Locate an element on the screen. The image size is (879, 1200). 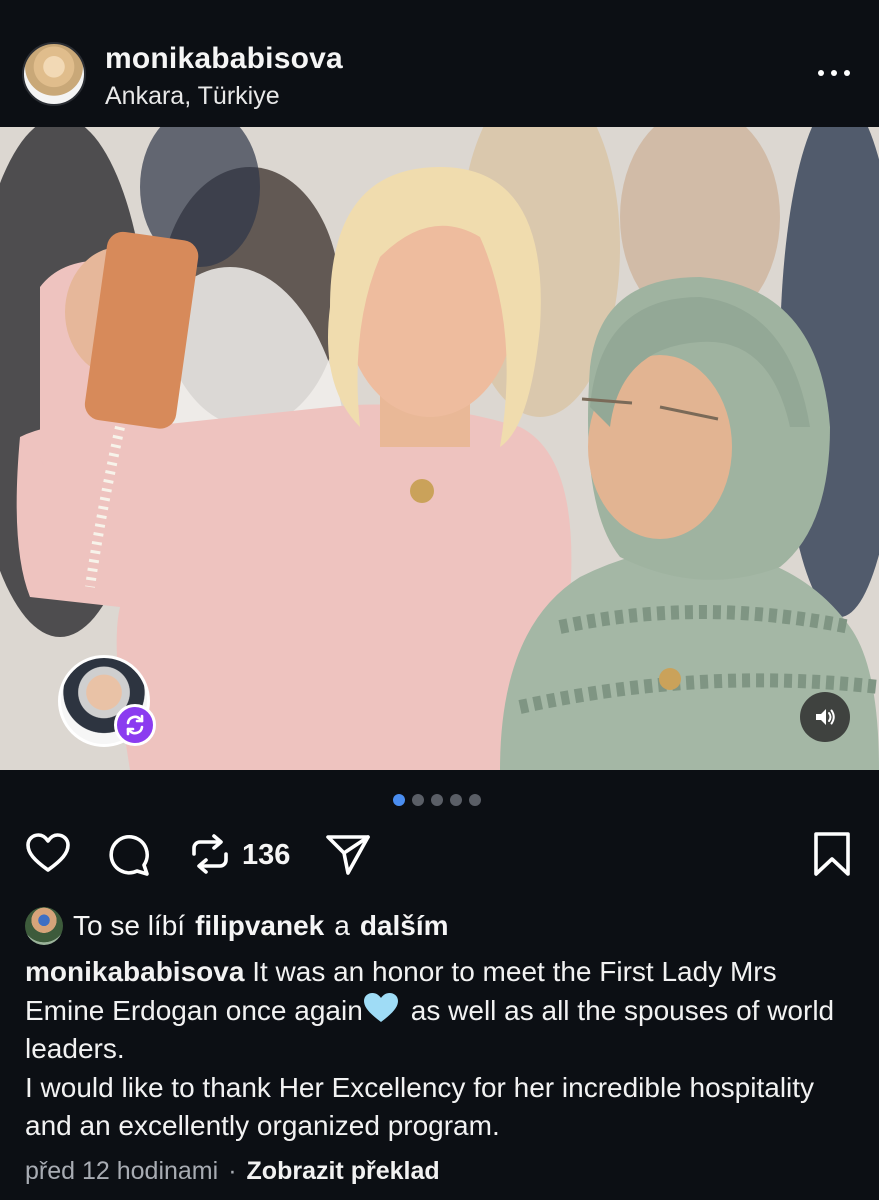
liker-avatar is located at coordinates (44, 926).